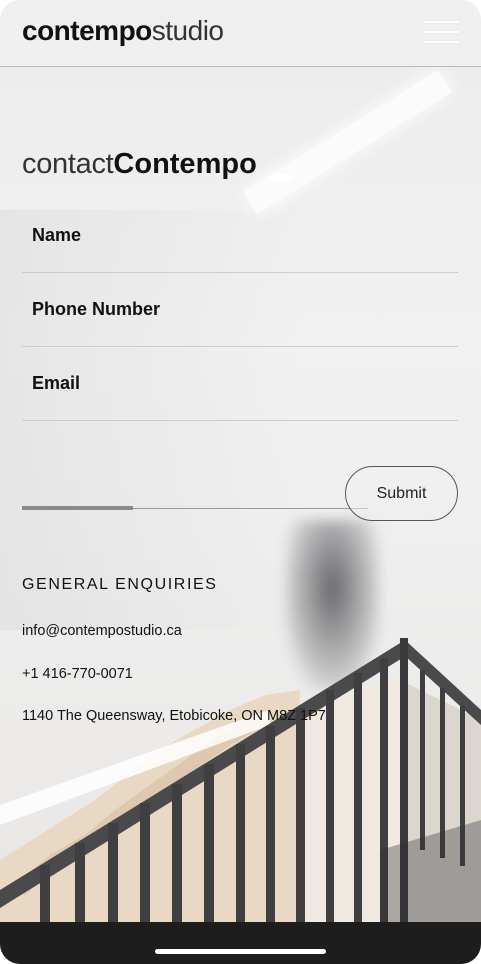  Describe the element at coordinates (240, 33) in the screenshot. I see `site-header: contempostudio` at that location.